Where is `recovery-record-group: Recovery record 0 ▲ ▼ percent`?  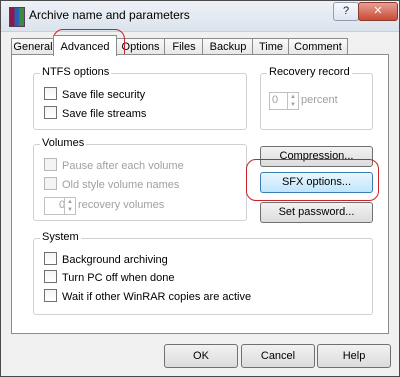 recovery-record-group: Recovery record 0 ▲ ▼ percent is located at coordinates (316, 98).